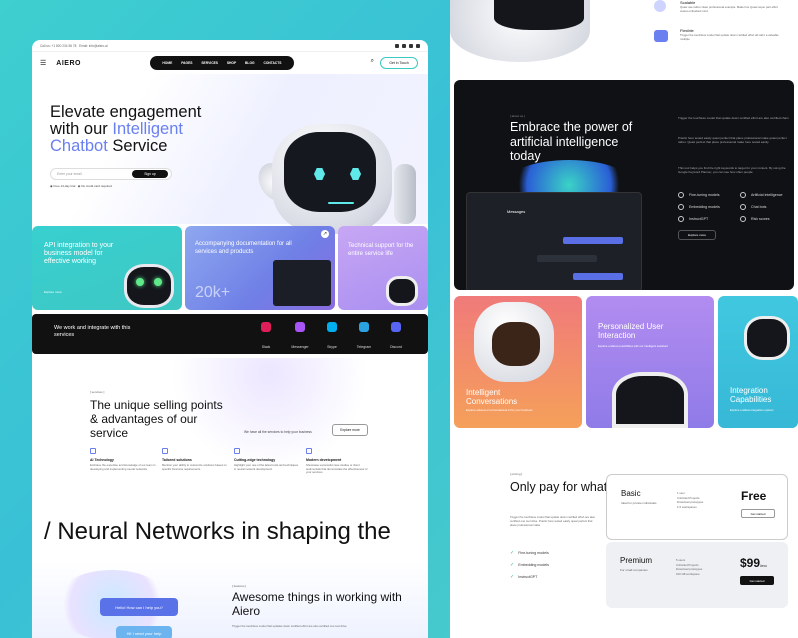 The image size is (798, 638). I want to click on option-risk: Risk scores, so click(755, 219).